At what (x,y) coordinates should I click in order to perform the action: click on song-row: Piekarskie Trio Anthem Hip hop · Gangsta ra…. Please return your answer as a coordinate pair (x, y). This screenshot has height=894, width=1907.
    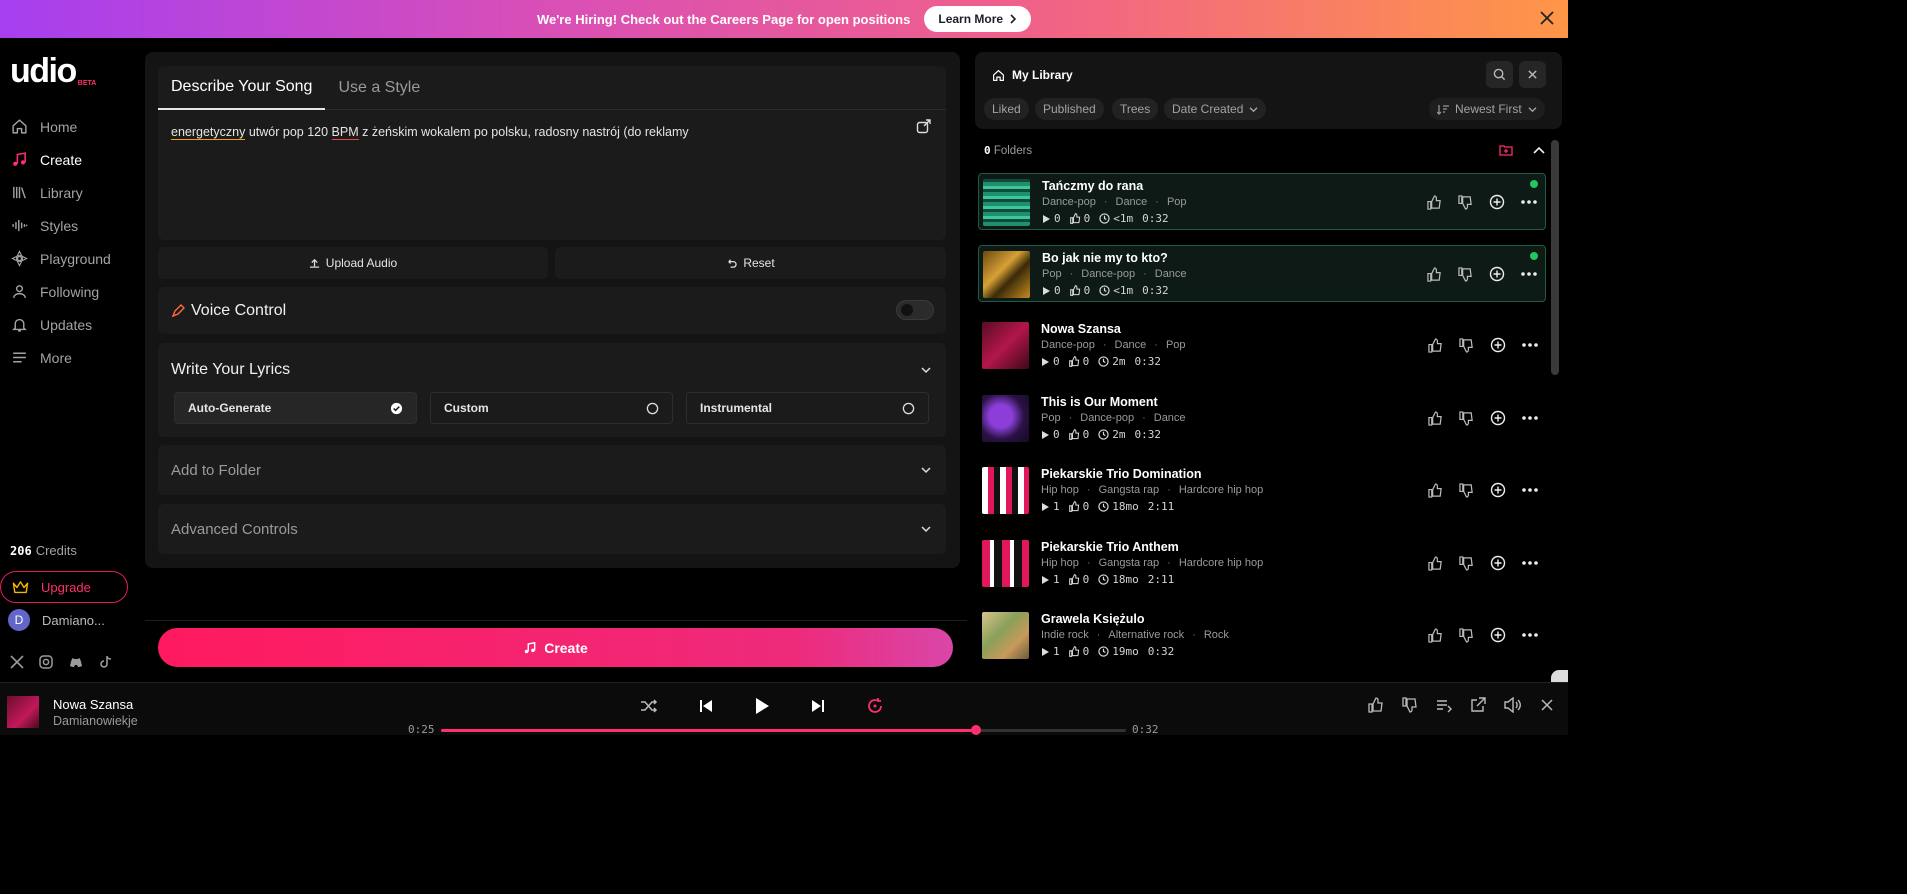
    Looking at the image, I should click on (1262, 563).